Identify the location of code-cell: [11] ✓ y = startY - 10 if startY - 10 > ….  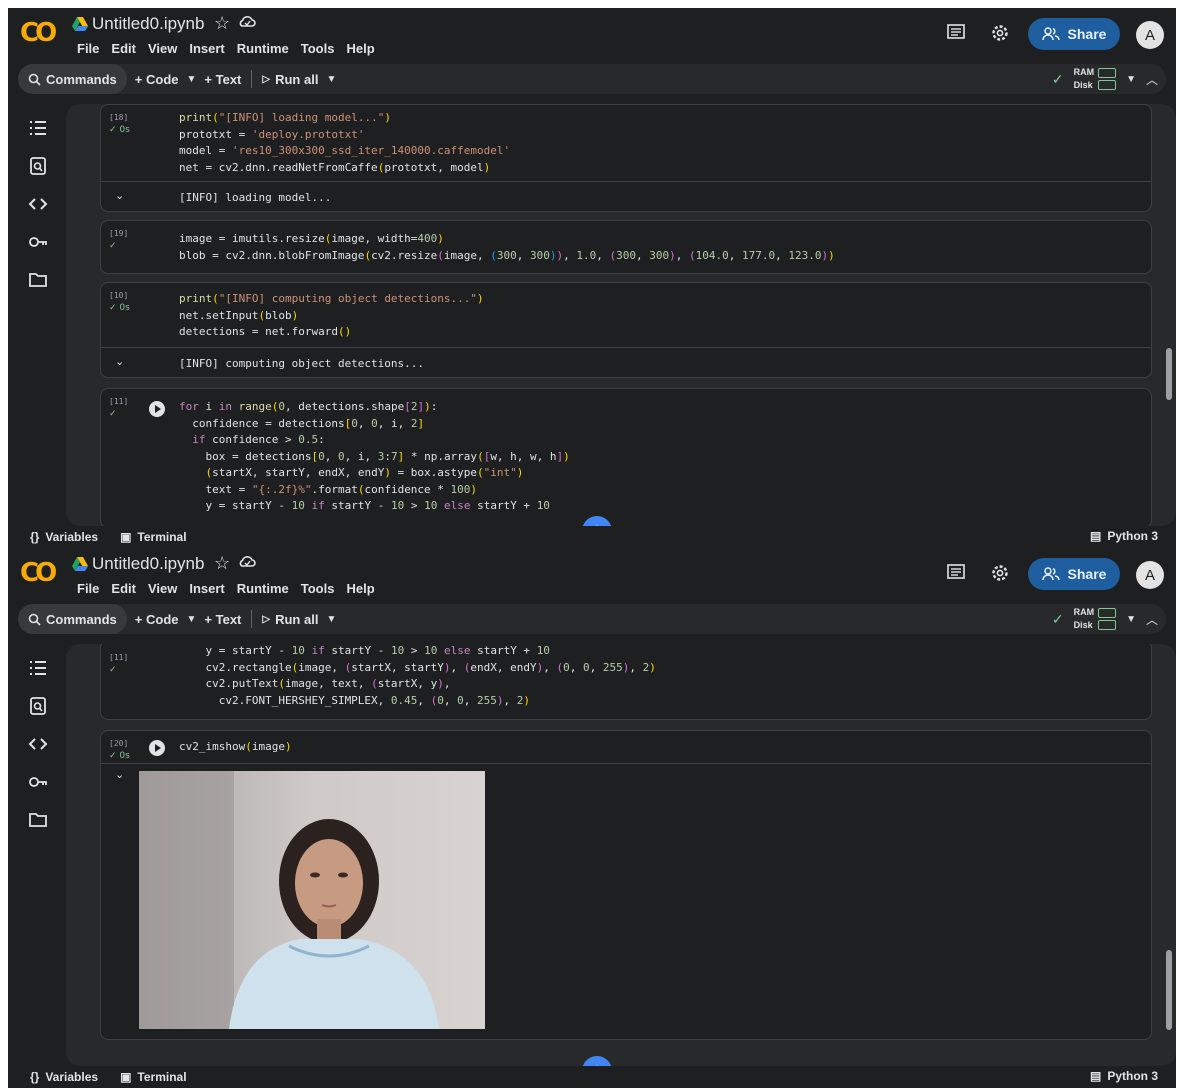
(626, 682).